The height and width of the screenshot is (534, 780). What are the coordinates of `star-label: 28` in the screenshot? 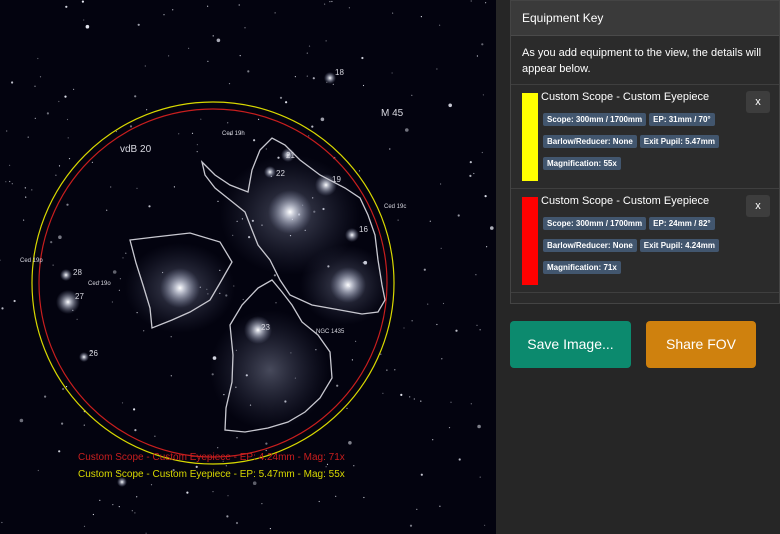 It's located at (77, 272).